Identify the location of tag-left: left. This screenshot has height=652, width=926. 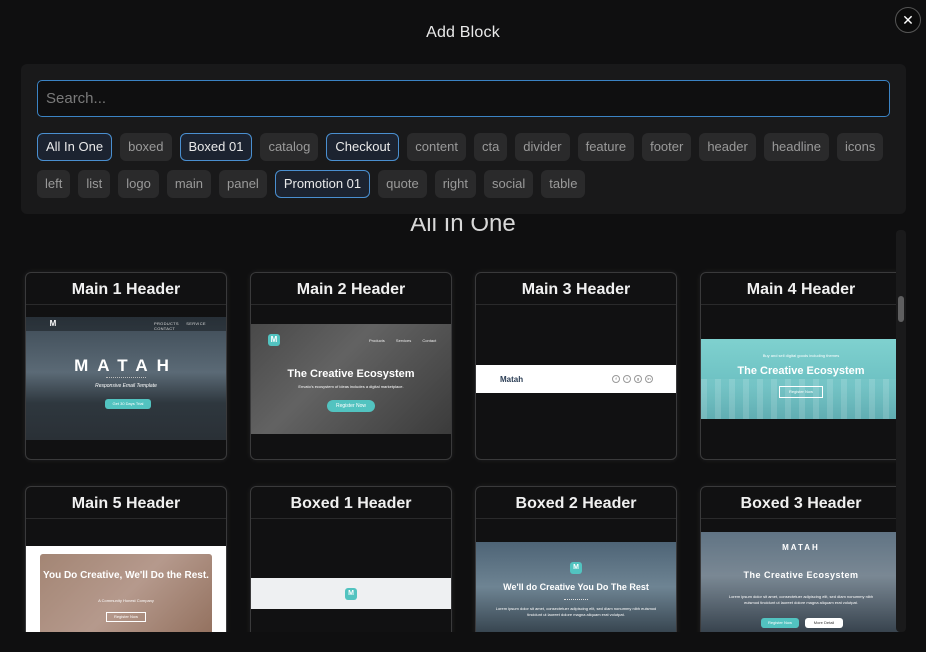
(54, 184).